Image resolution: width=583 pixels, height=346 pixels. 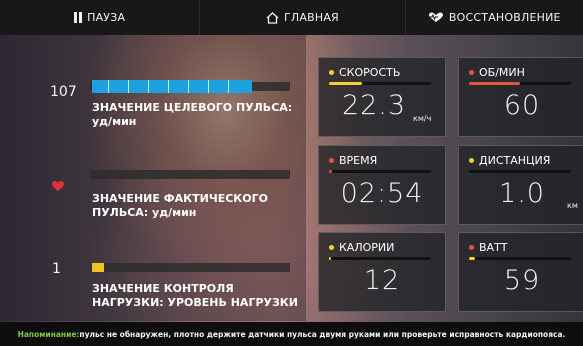 What do you see at coordinates (472, 258) in the screenshot?
I see `watt-fill` at bounding box center [472, 258].